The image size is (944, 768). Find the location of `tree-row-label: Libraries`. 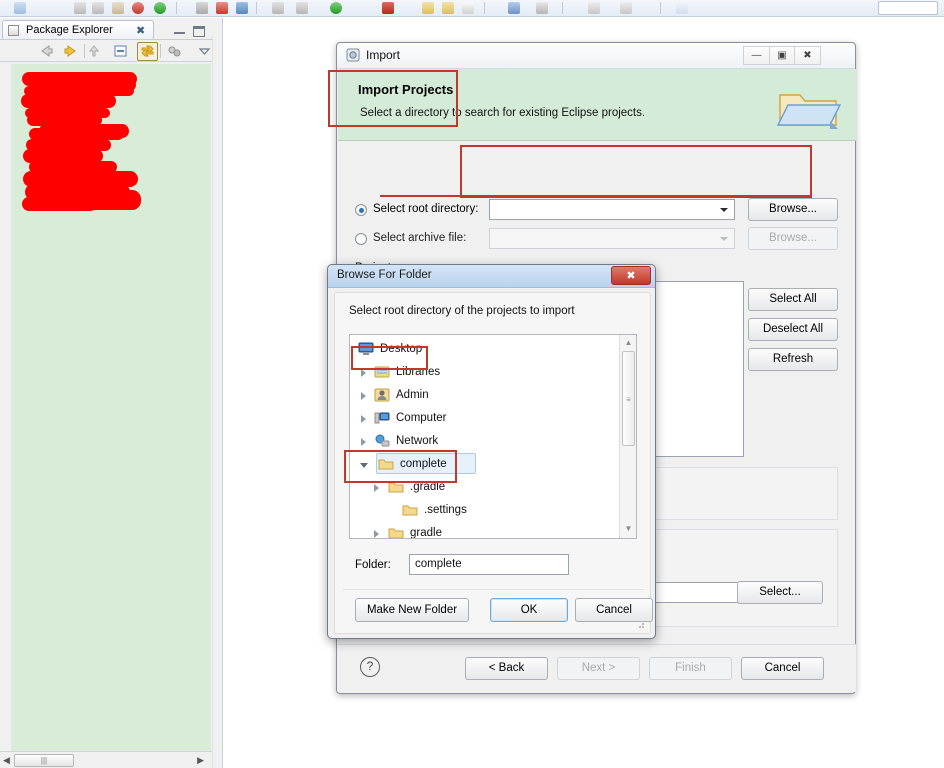

tree-row-label: Libraries is located at coordinates (418, 372).